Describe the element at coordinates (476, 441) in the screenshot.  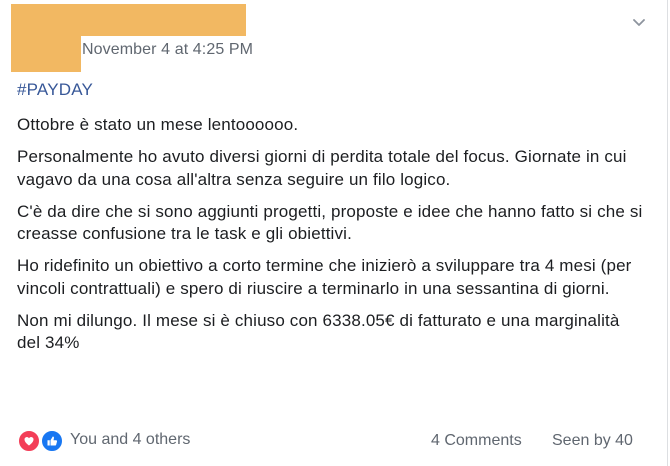
I see `comments-count: 4 Comments` at that location.